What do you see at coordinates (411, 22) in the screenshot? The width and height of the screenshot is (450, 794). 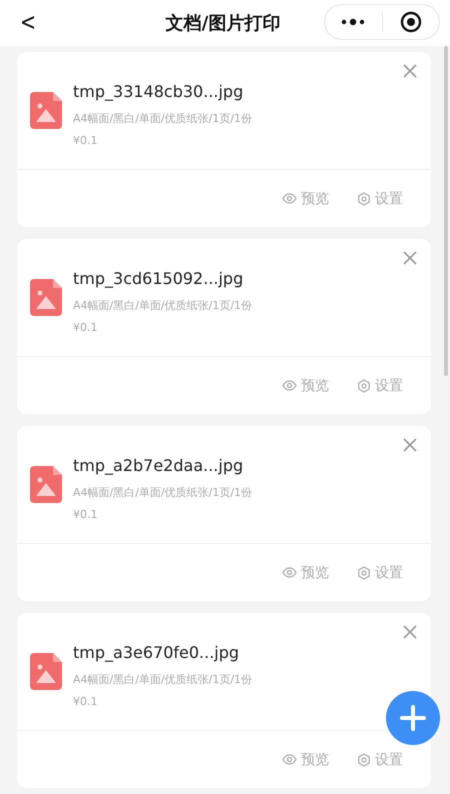 I see `target-icon` at bounding box center [411, 22].